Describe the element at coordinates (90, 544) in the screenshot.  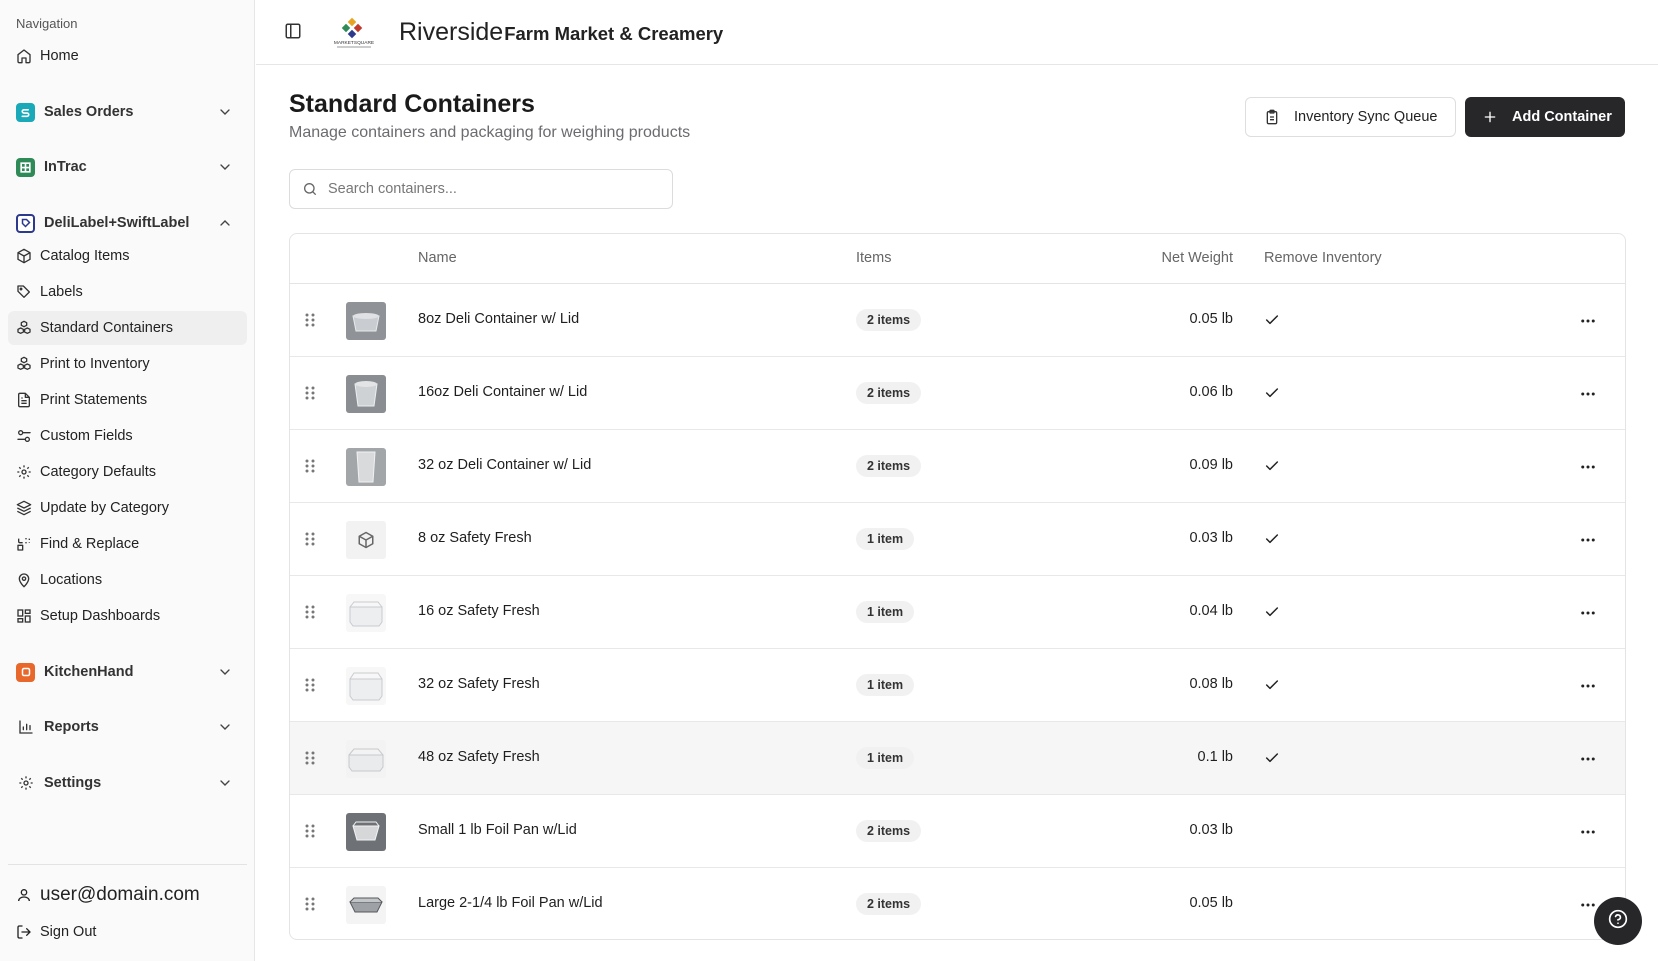
I see `sidebar-item-label: Find & Replace` at that location.